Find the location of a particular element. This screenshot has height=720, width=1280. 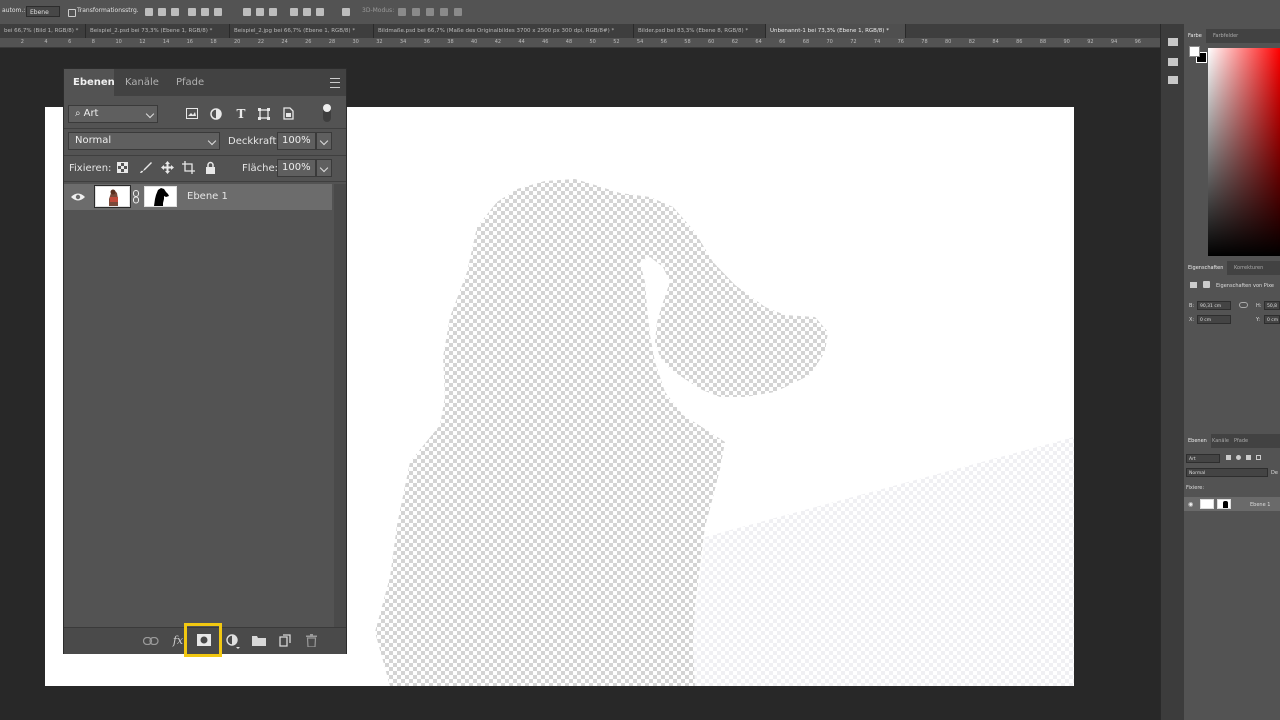

fill-input: 100% is located at coordinates (296, 168).